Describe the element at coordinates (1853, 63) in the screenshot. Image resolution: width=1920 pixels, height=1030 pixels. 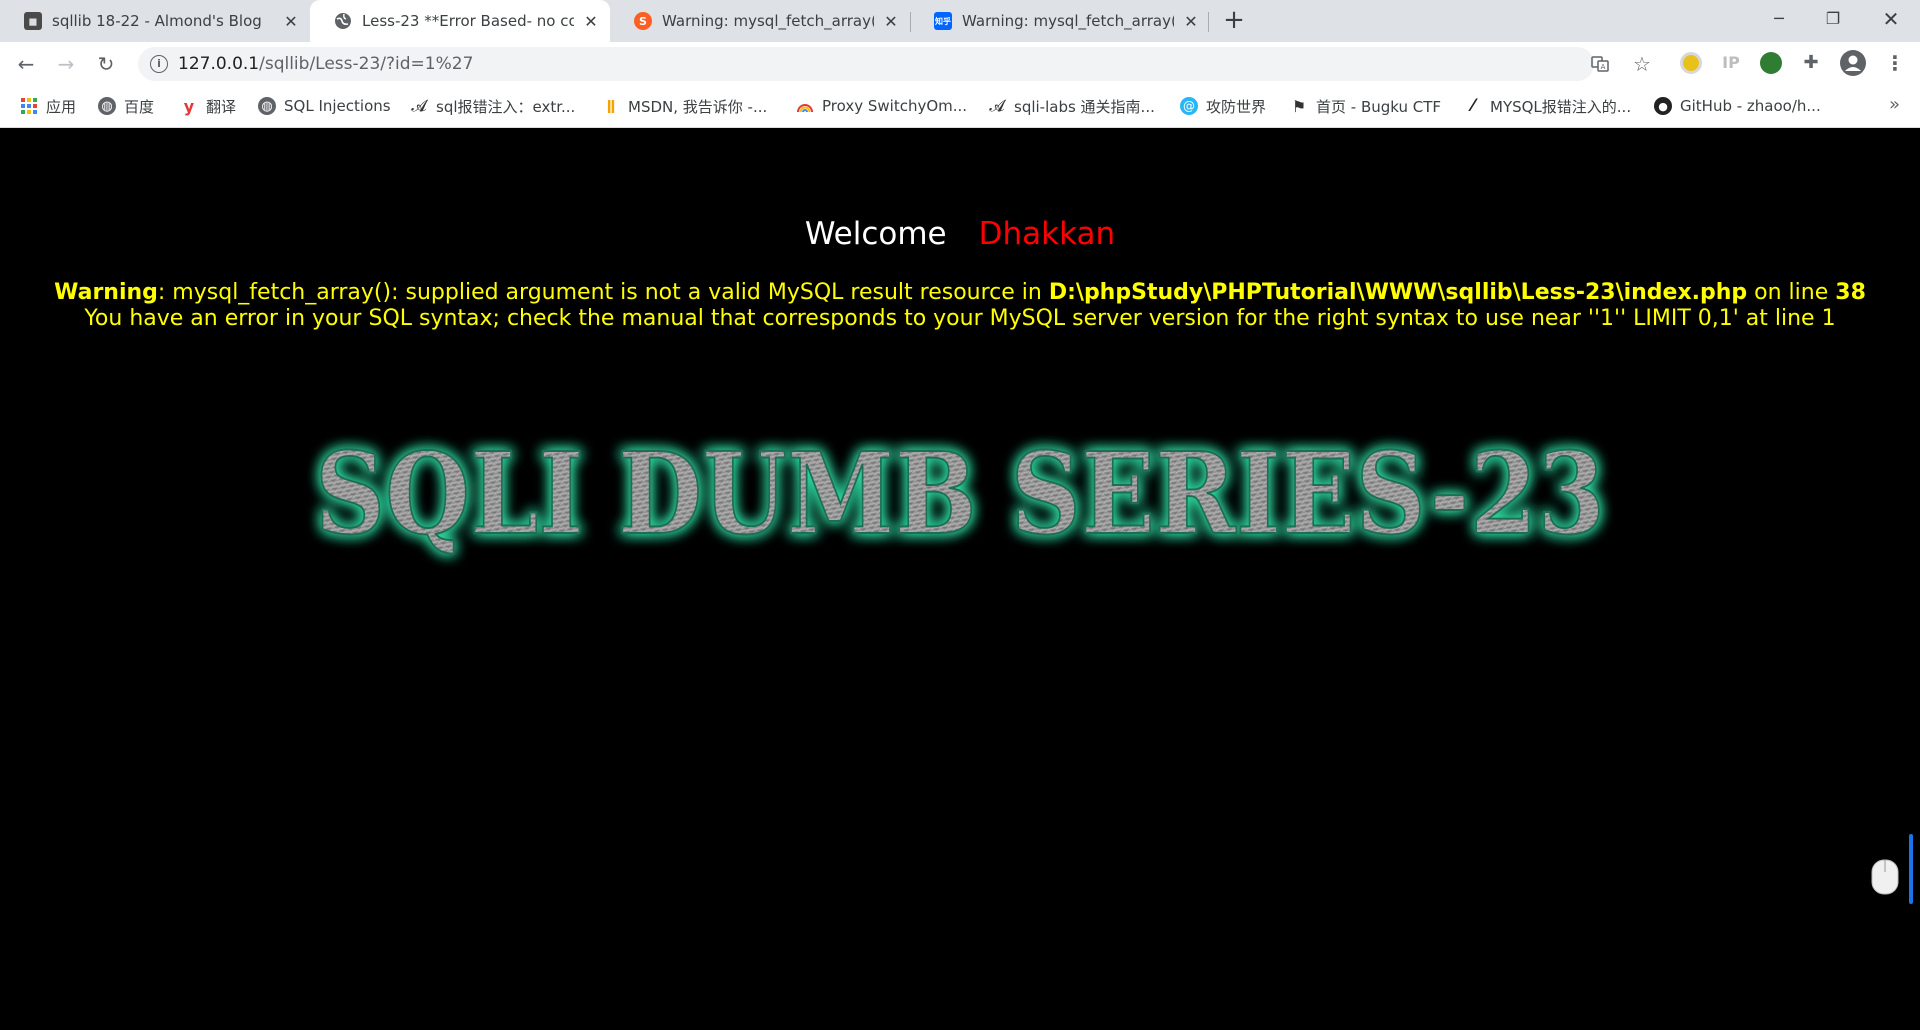
I see `profile-avatar-icon` at that location.